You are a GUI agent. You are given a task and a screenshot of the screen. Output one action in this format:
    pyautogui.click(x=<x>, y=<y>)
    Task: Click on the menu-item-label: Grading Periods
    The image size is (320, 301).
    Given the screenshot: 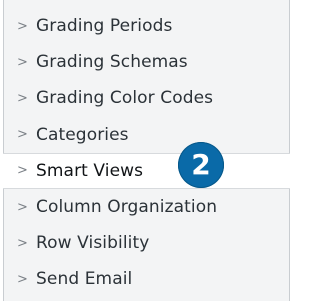 What is the action you would take?
    pyautogui.click(x=104, y=26)
    